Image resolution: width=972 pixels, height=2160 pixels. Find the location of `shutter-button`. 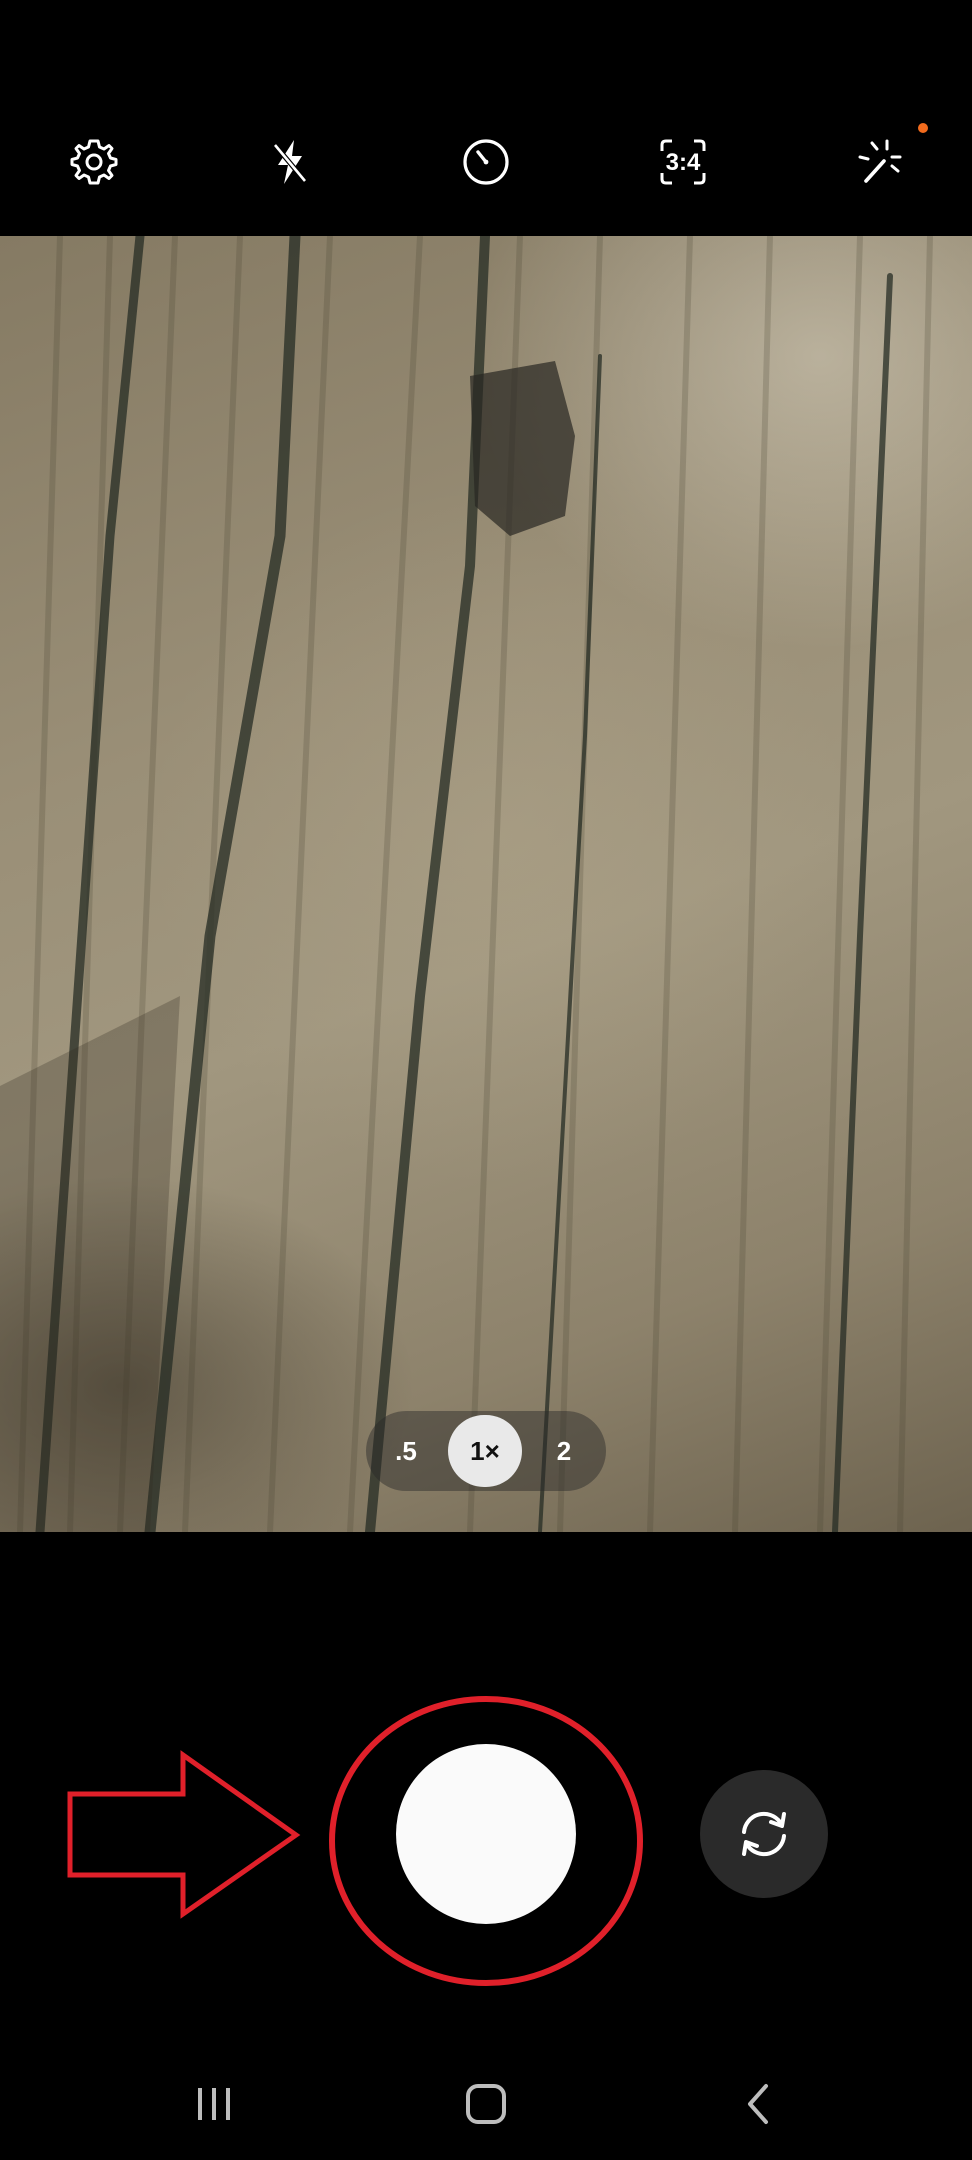

shutter-button is located at coordinates (486, 1834).